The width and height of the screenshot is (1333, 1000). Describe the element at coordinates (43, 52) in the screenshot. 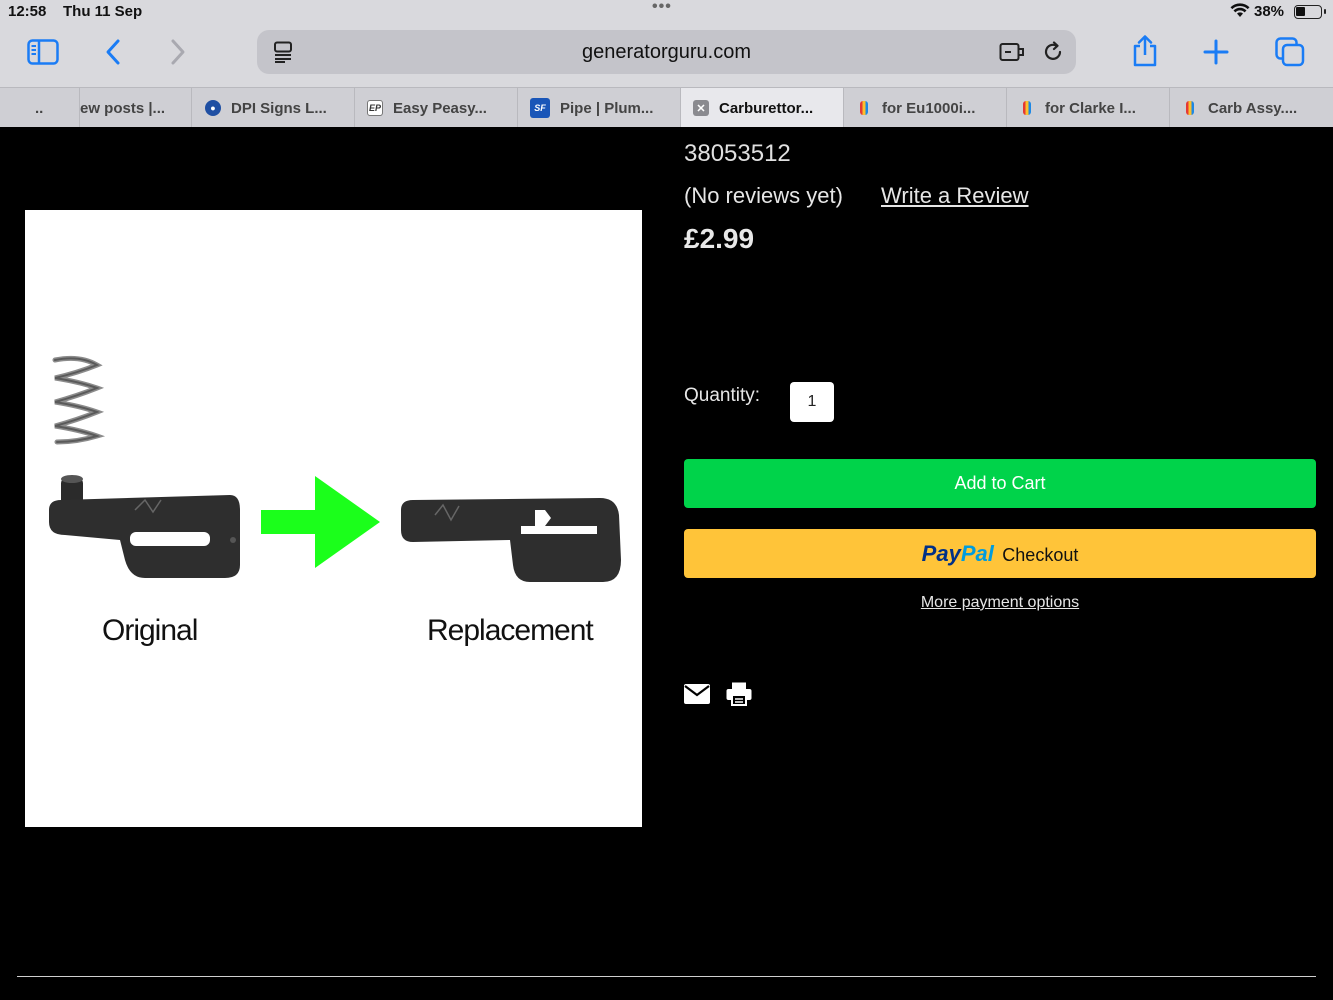

I see `sidebar-toggle-icon` at that location.